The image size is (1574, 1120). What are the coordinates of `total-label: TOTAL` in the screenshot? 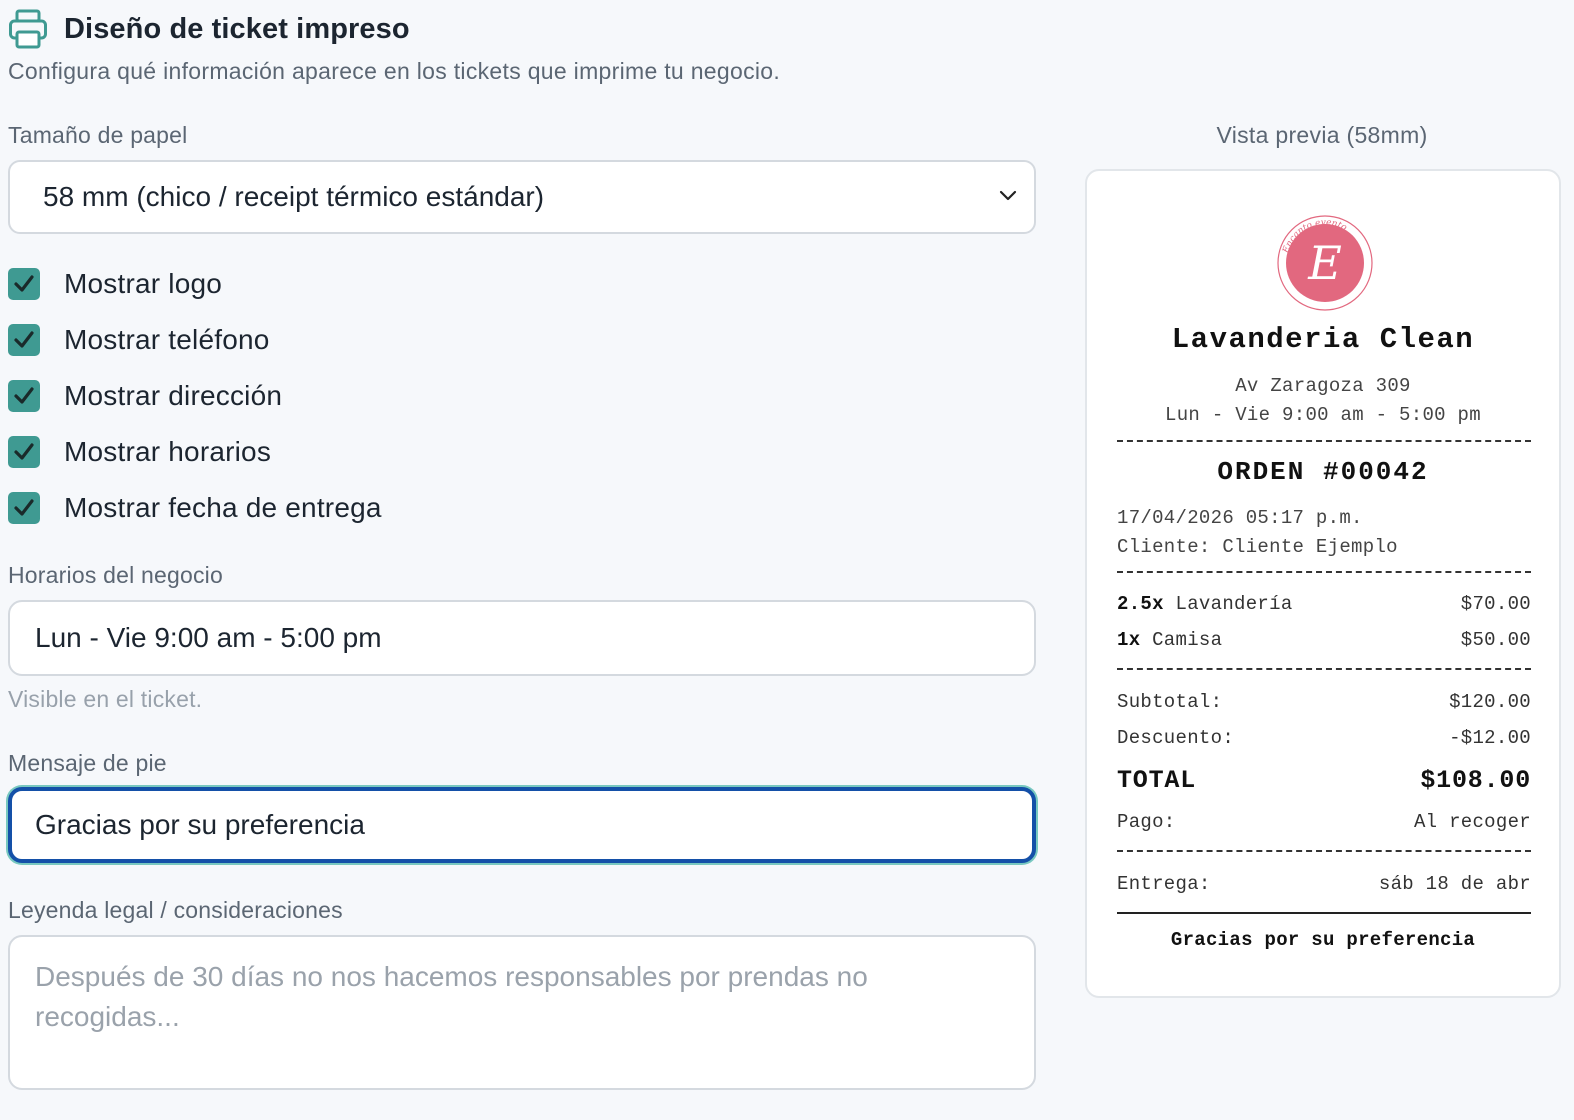 It's located at (1157, 780).